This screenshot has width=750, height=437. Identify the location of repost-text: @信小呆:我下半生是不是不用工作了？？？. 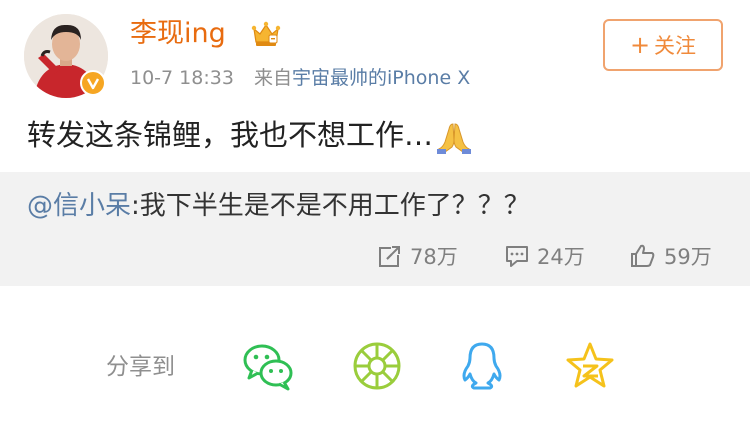
(278, 206).